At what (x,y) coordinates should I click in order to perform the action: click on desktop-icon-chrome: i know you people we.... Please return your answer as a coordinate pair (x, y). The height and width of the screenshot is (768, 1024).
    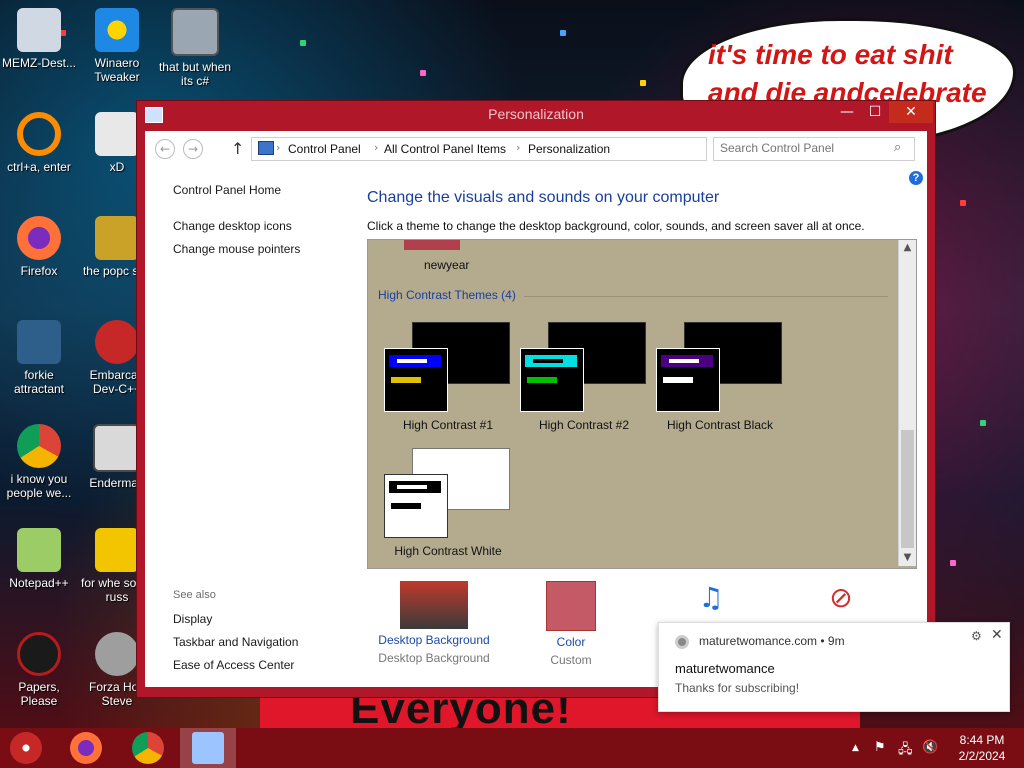
    Looking at the image, I should click on (39, 462).